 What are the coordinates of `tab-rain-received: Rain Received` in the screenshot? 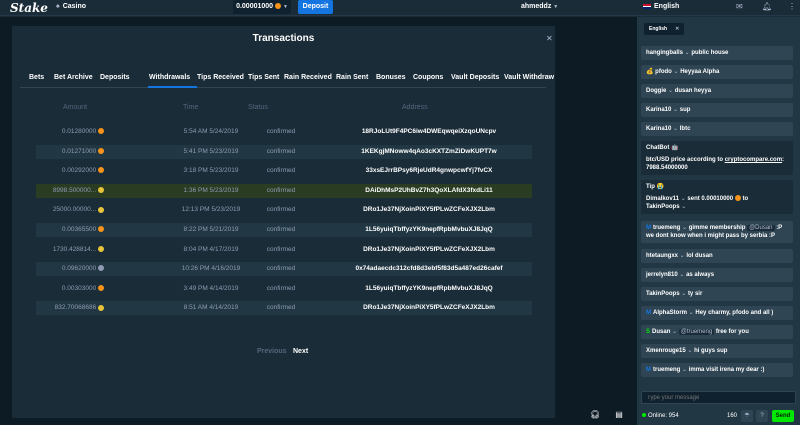 It's located at (308, 77).